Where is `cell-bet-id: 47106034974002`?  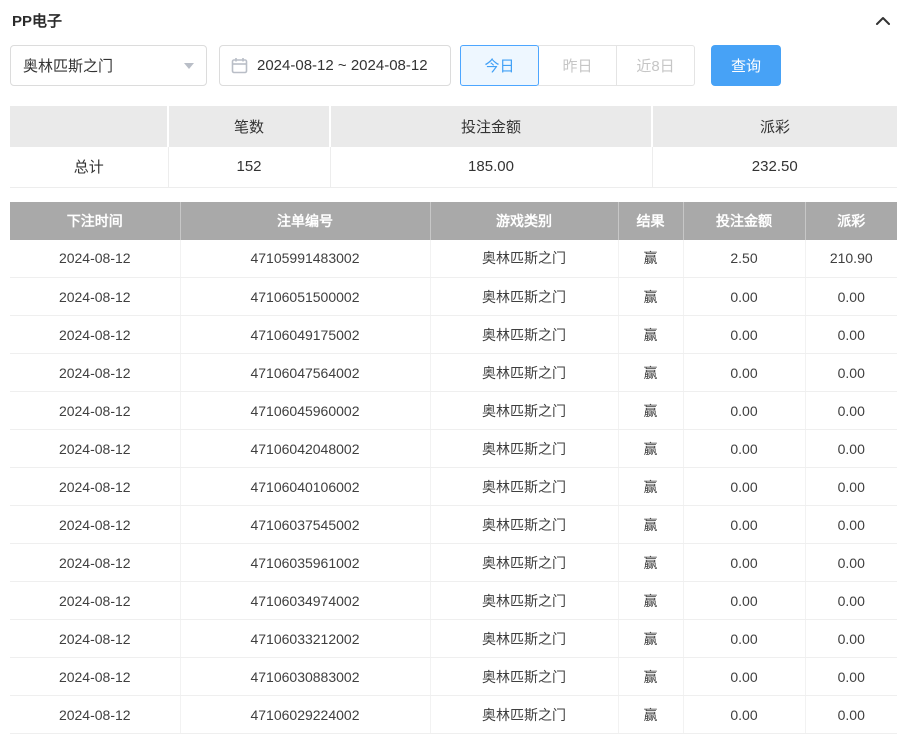
cell-bet-id: 47106034974002 is located at coordinates (305, 601).